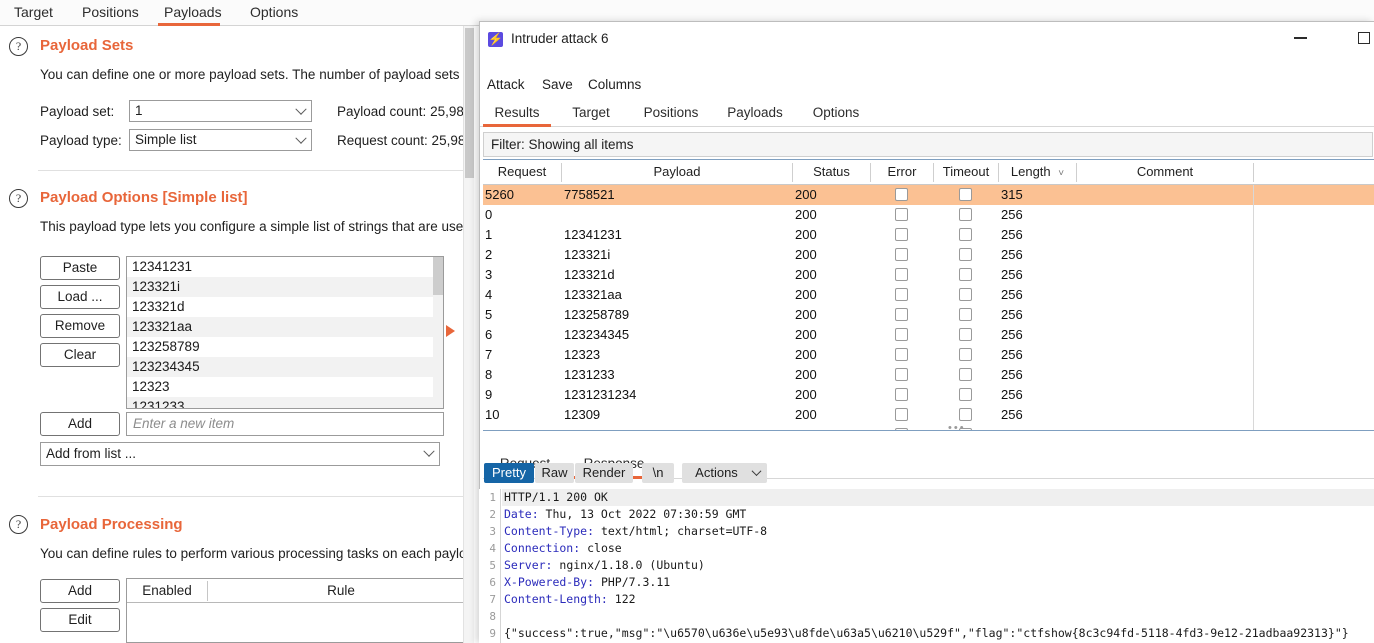  I want to click on table-row: 11 123077 200 256, so click(928, 427).